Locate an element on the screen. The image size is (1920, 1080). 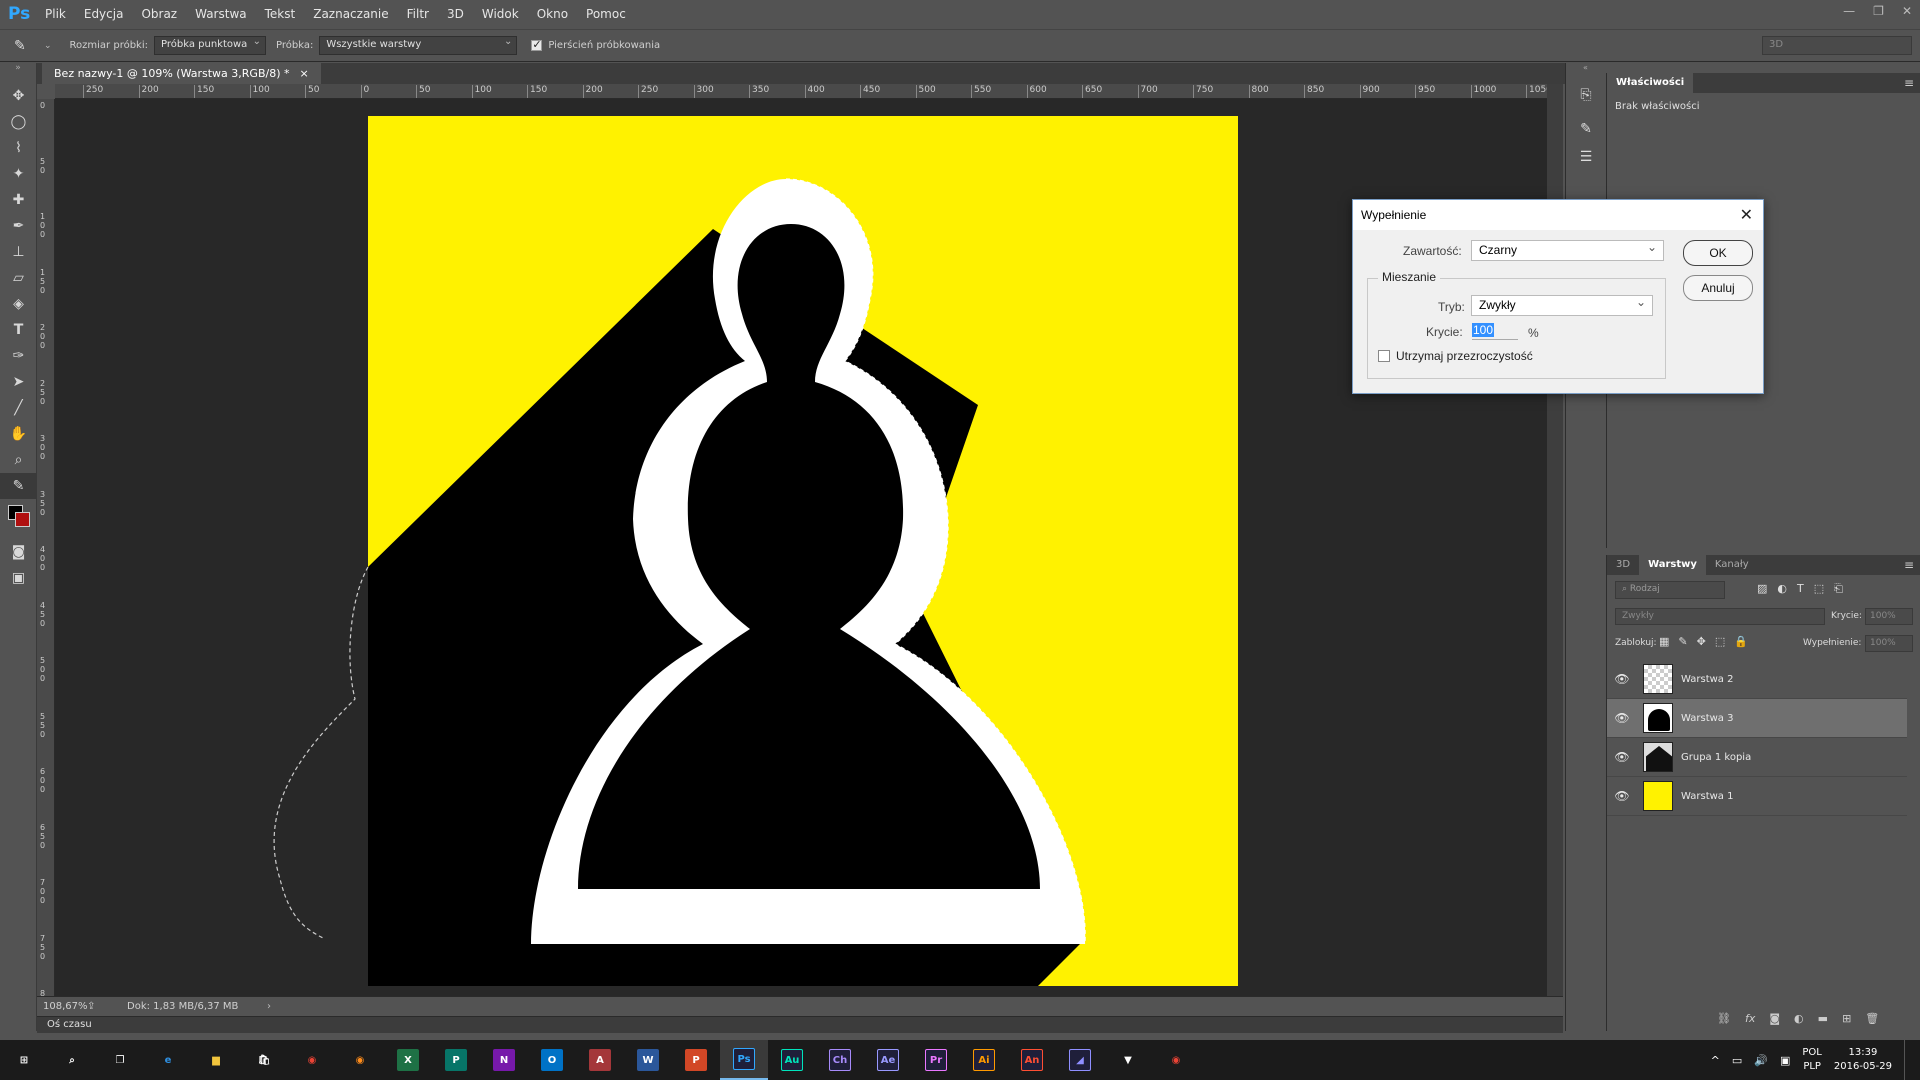
filter-adjustment-icon: ◐ is located at coordinates (1782, 589).